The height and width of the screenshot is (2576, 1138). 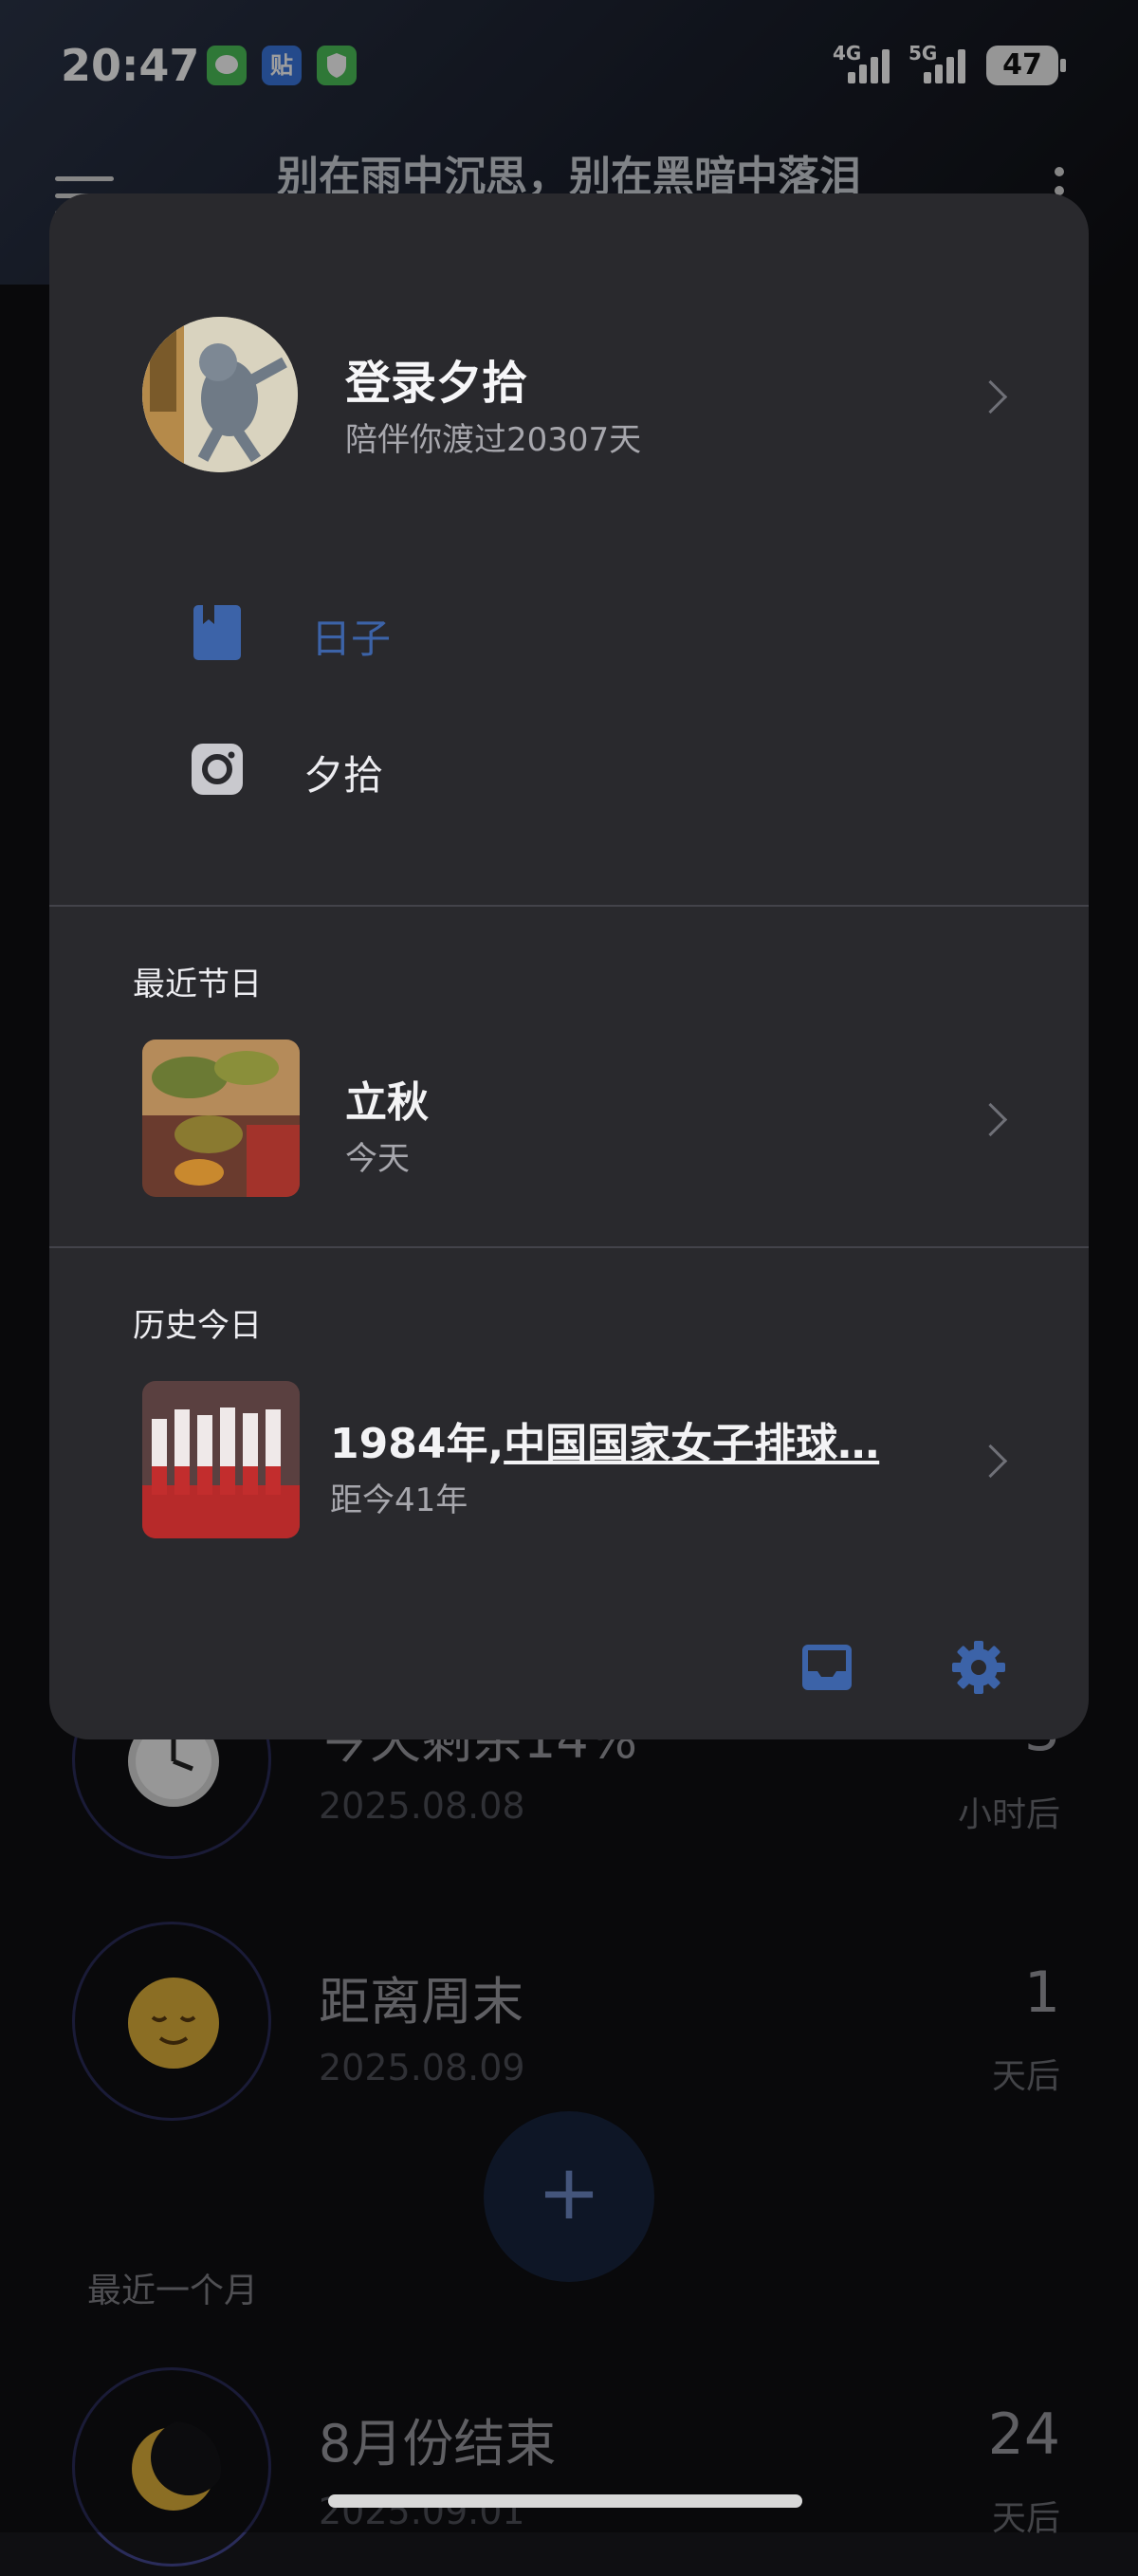 What do you see at coordinates (569, 335) in the screenshot?
I see `profile-login-row: 登录夕拾 陪伴你渡过20307天` at bounding box center [569, 335].